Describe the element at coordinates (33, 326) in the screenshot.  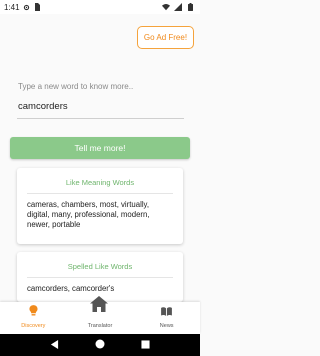
I see `nav-label: Discovery` at that location.